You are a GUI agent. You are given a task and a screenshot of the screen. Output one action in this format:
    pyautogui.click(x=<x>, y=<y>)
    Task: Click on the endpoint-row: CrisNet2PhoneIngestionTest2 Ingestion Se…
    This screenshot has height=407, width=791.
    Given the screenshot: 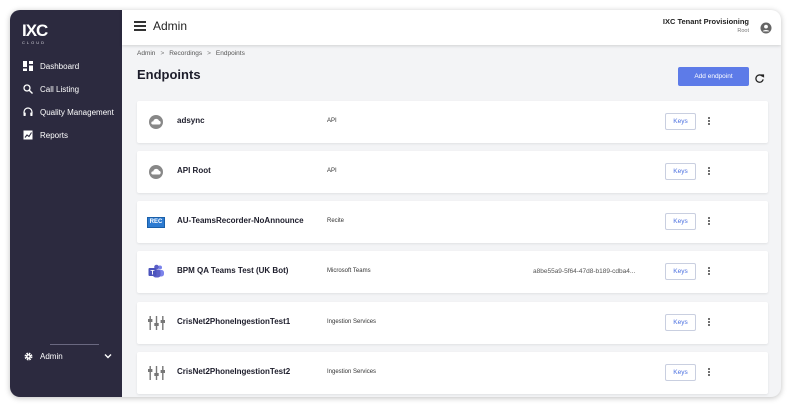 What is the action you would take?
    pyautogui.click(x=452, y=373)
    